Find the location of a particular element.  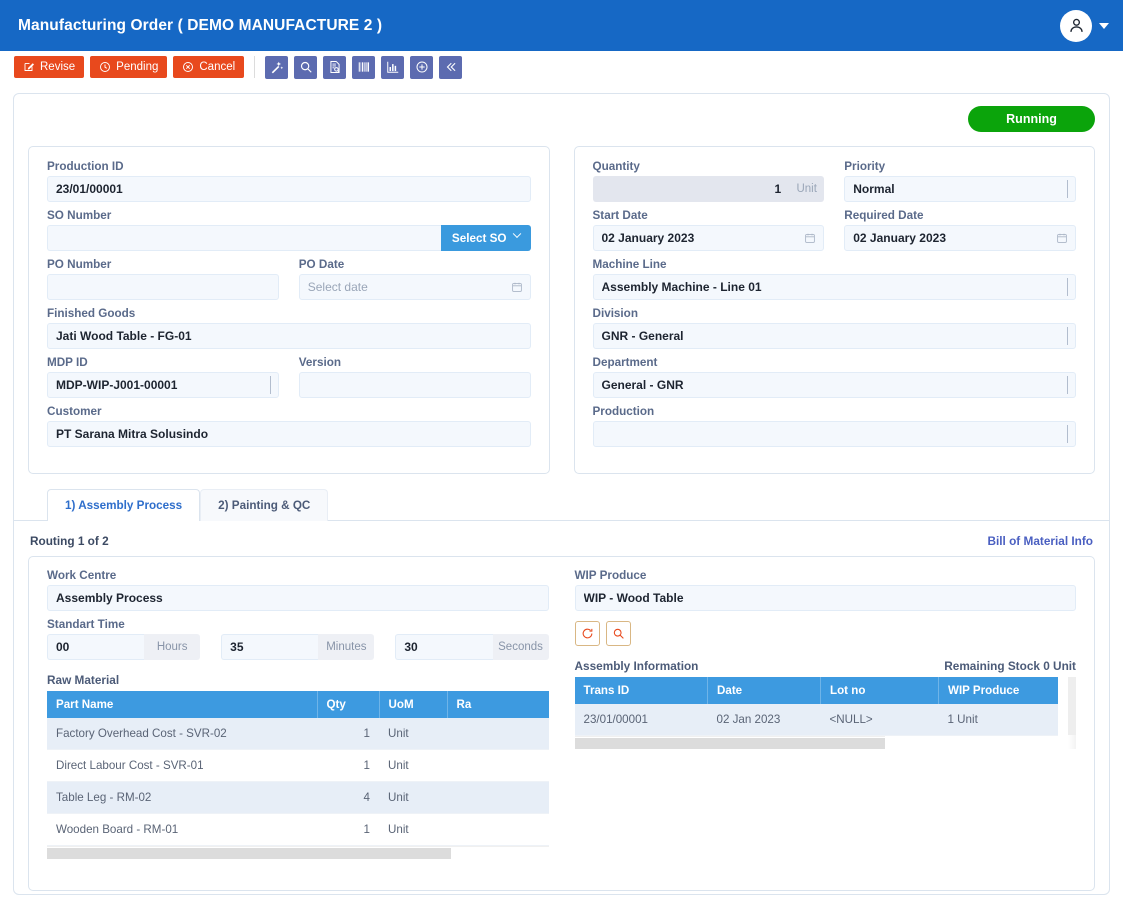

work-centre-input is located at coordinates (298, 598).